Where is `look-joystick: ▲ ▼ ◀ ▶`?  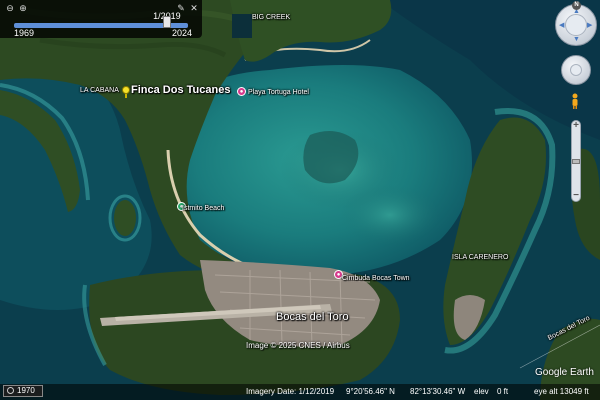
look-joystick: ▲ ▼ ◀ ▶ is located at coordinates (576, 25).